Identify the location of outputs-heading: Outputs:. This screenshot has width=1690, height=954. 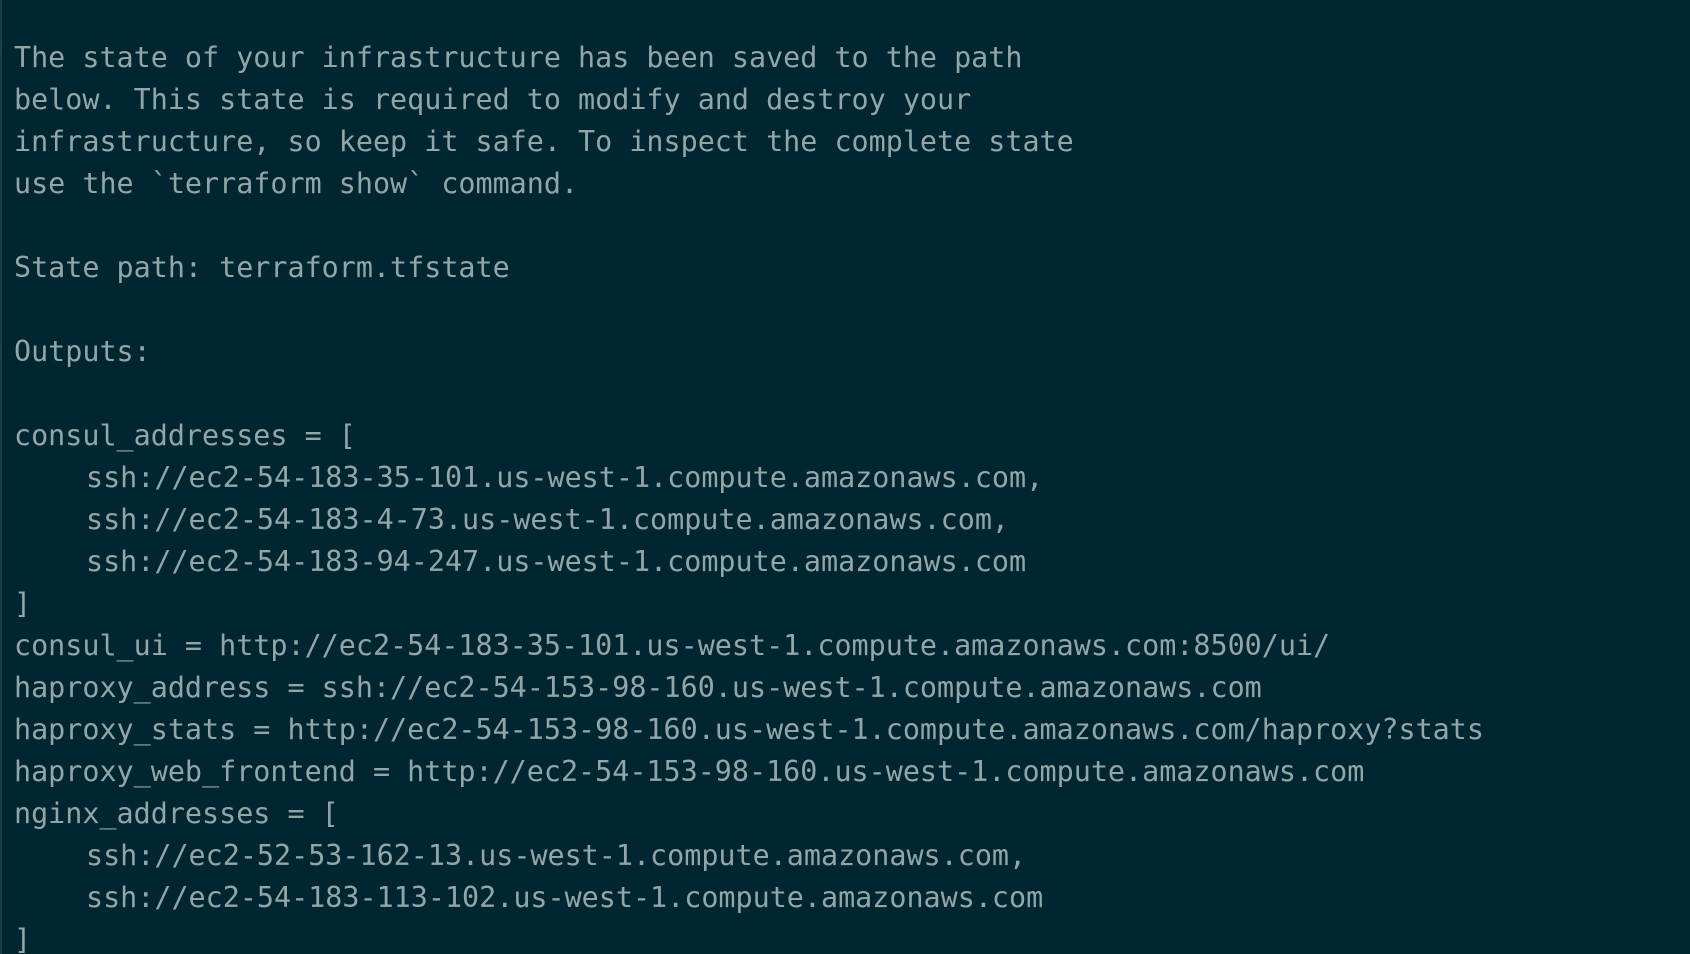
(82, 351).